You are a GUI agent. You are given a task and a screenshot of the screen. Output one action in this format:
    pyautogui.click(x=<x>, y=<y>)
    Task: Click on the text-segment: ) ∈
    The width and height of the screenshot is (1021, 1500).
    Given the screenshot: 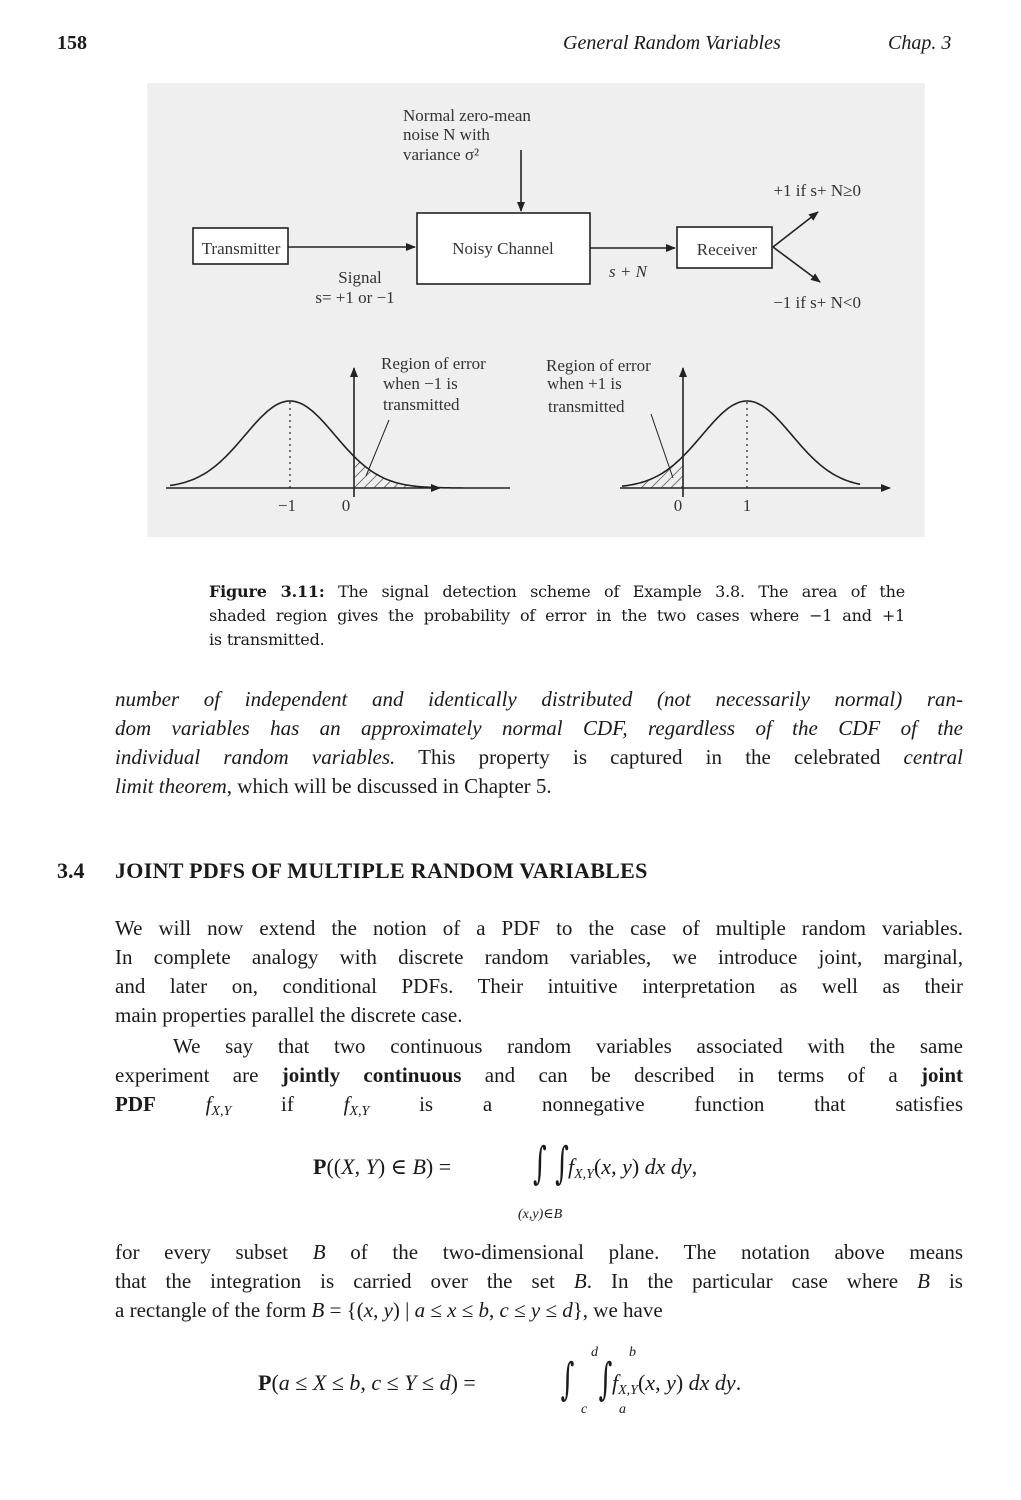 What is the action you would take?
    pyautogui.click(x=395, y=1166)
    